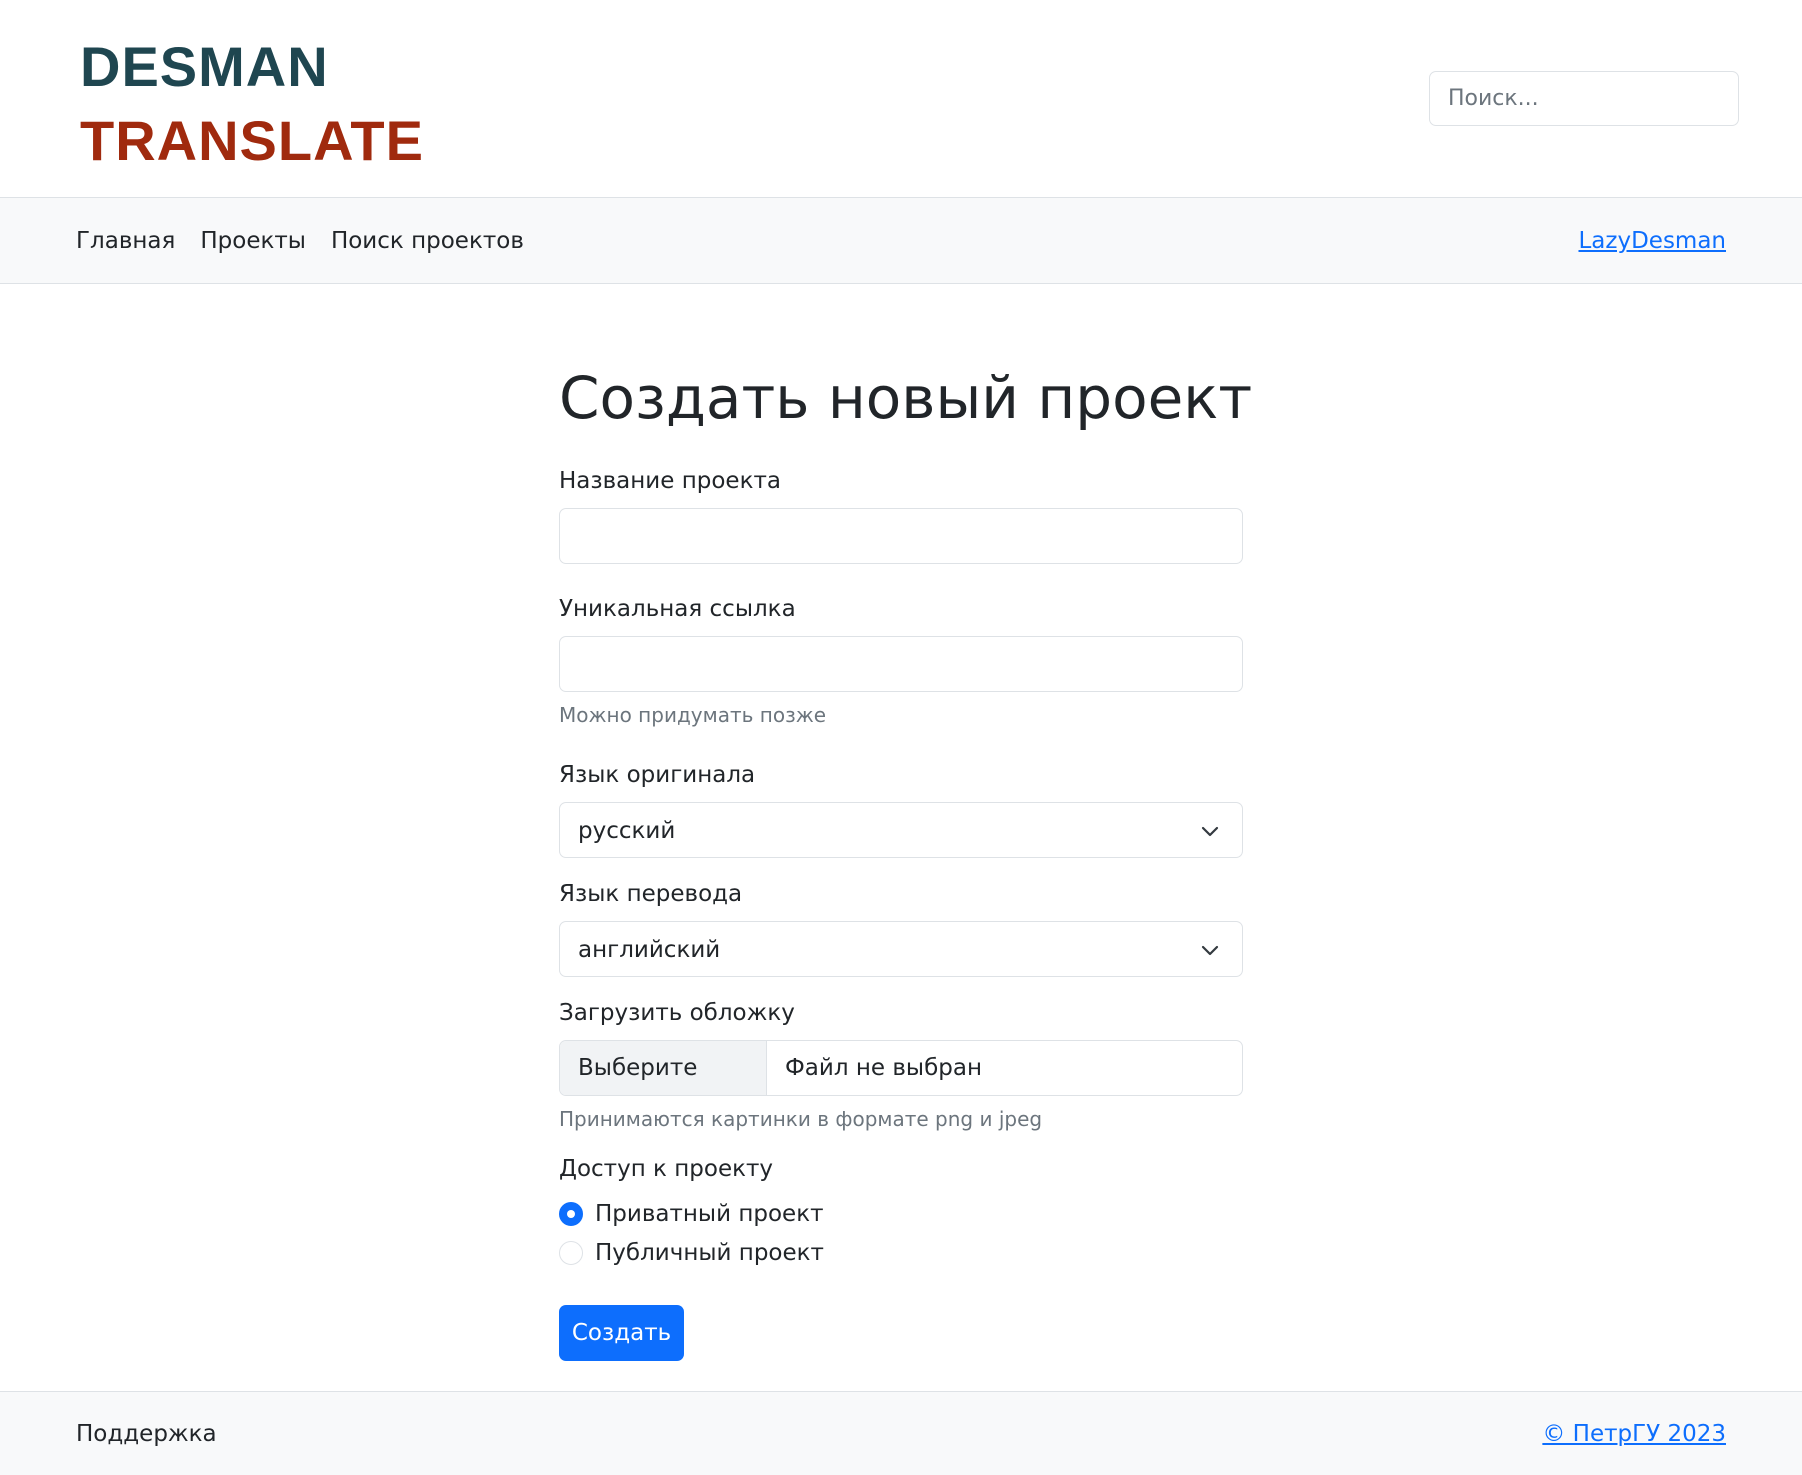 The height and width of the screenshot is (1475, 1802). I want to click on target-language-label: Язык перевода, so click(651, 894).